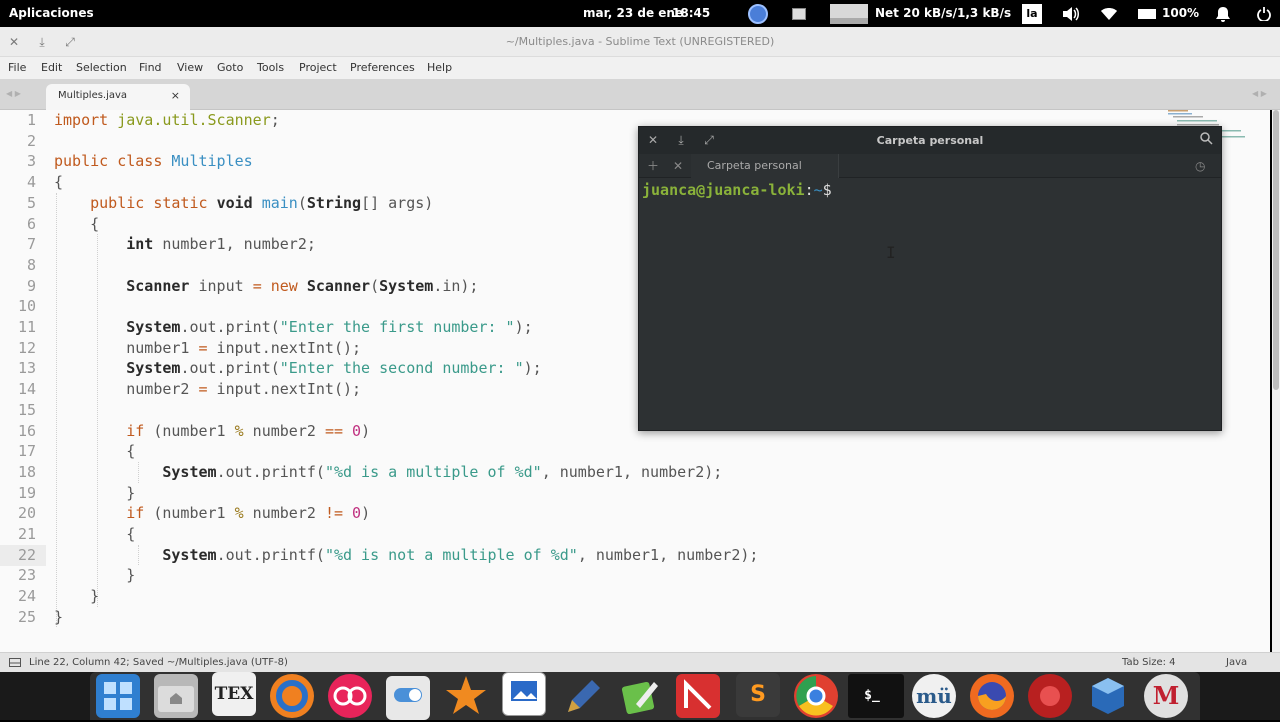 Image resolution: width=1280 pixels, height=722 pixels. What do you see at coordinates (876, 696) in the screenshot?
I see `terminal-icon: $_` at bounding box center [876, 696].